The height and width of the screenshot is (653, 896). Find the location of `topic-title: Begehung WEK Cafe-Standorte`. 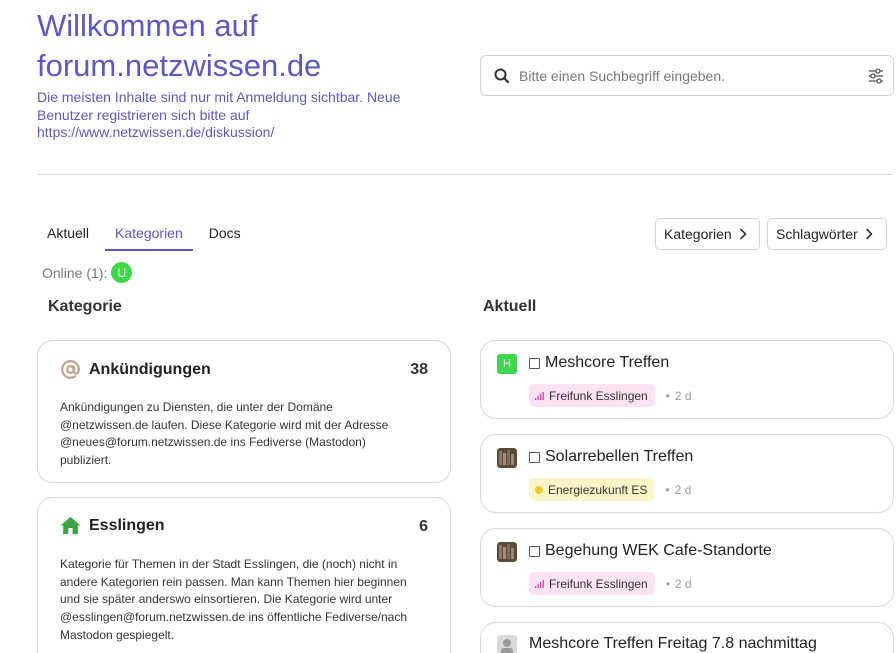

topic-title: Begehung WEK Cafe-Standorte is located at coordinates (650, 551).